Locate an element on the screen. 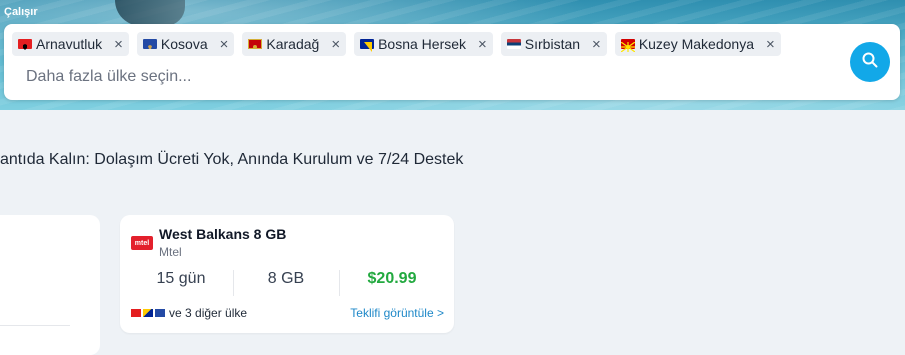 The image size is (905, 355). plan-data: 8 GB is located at coordinates (286, 278).